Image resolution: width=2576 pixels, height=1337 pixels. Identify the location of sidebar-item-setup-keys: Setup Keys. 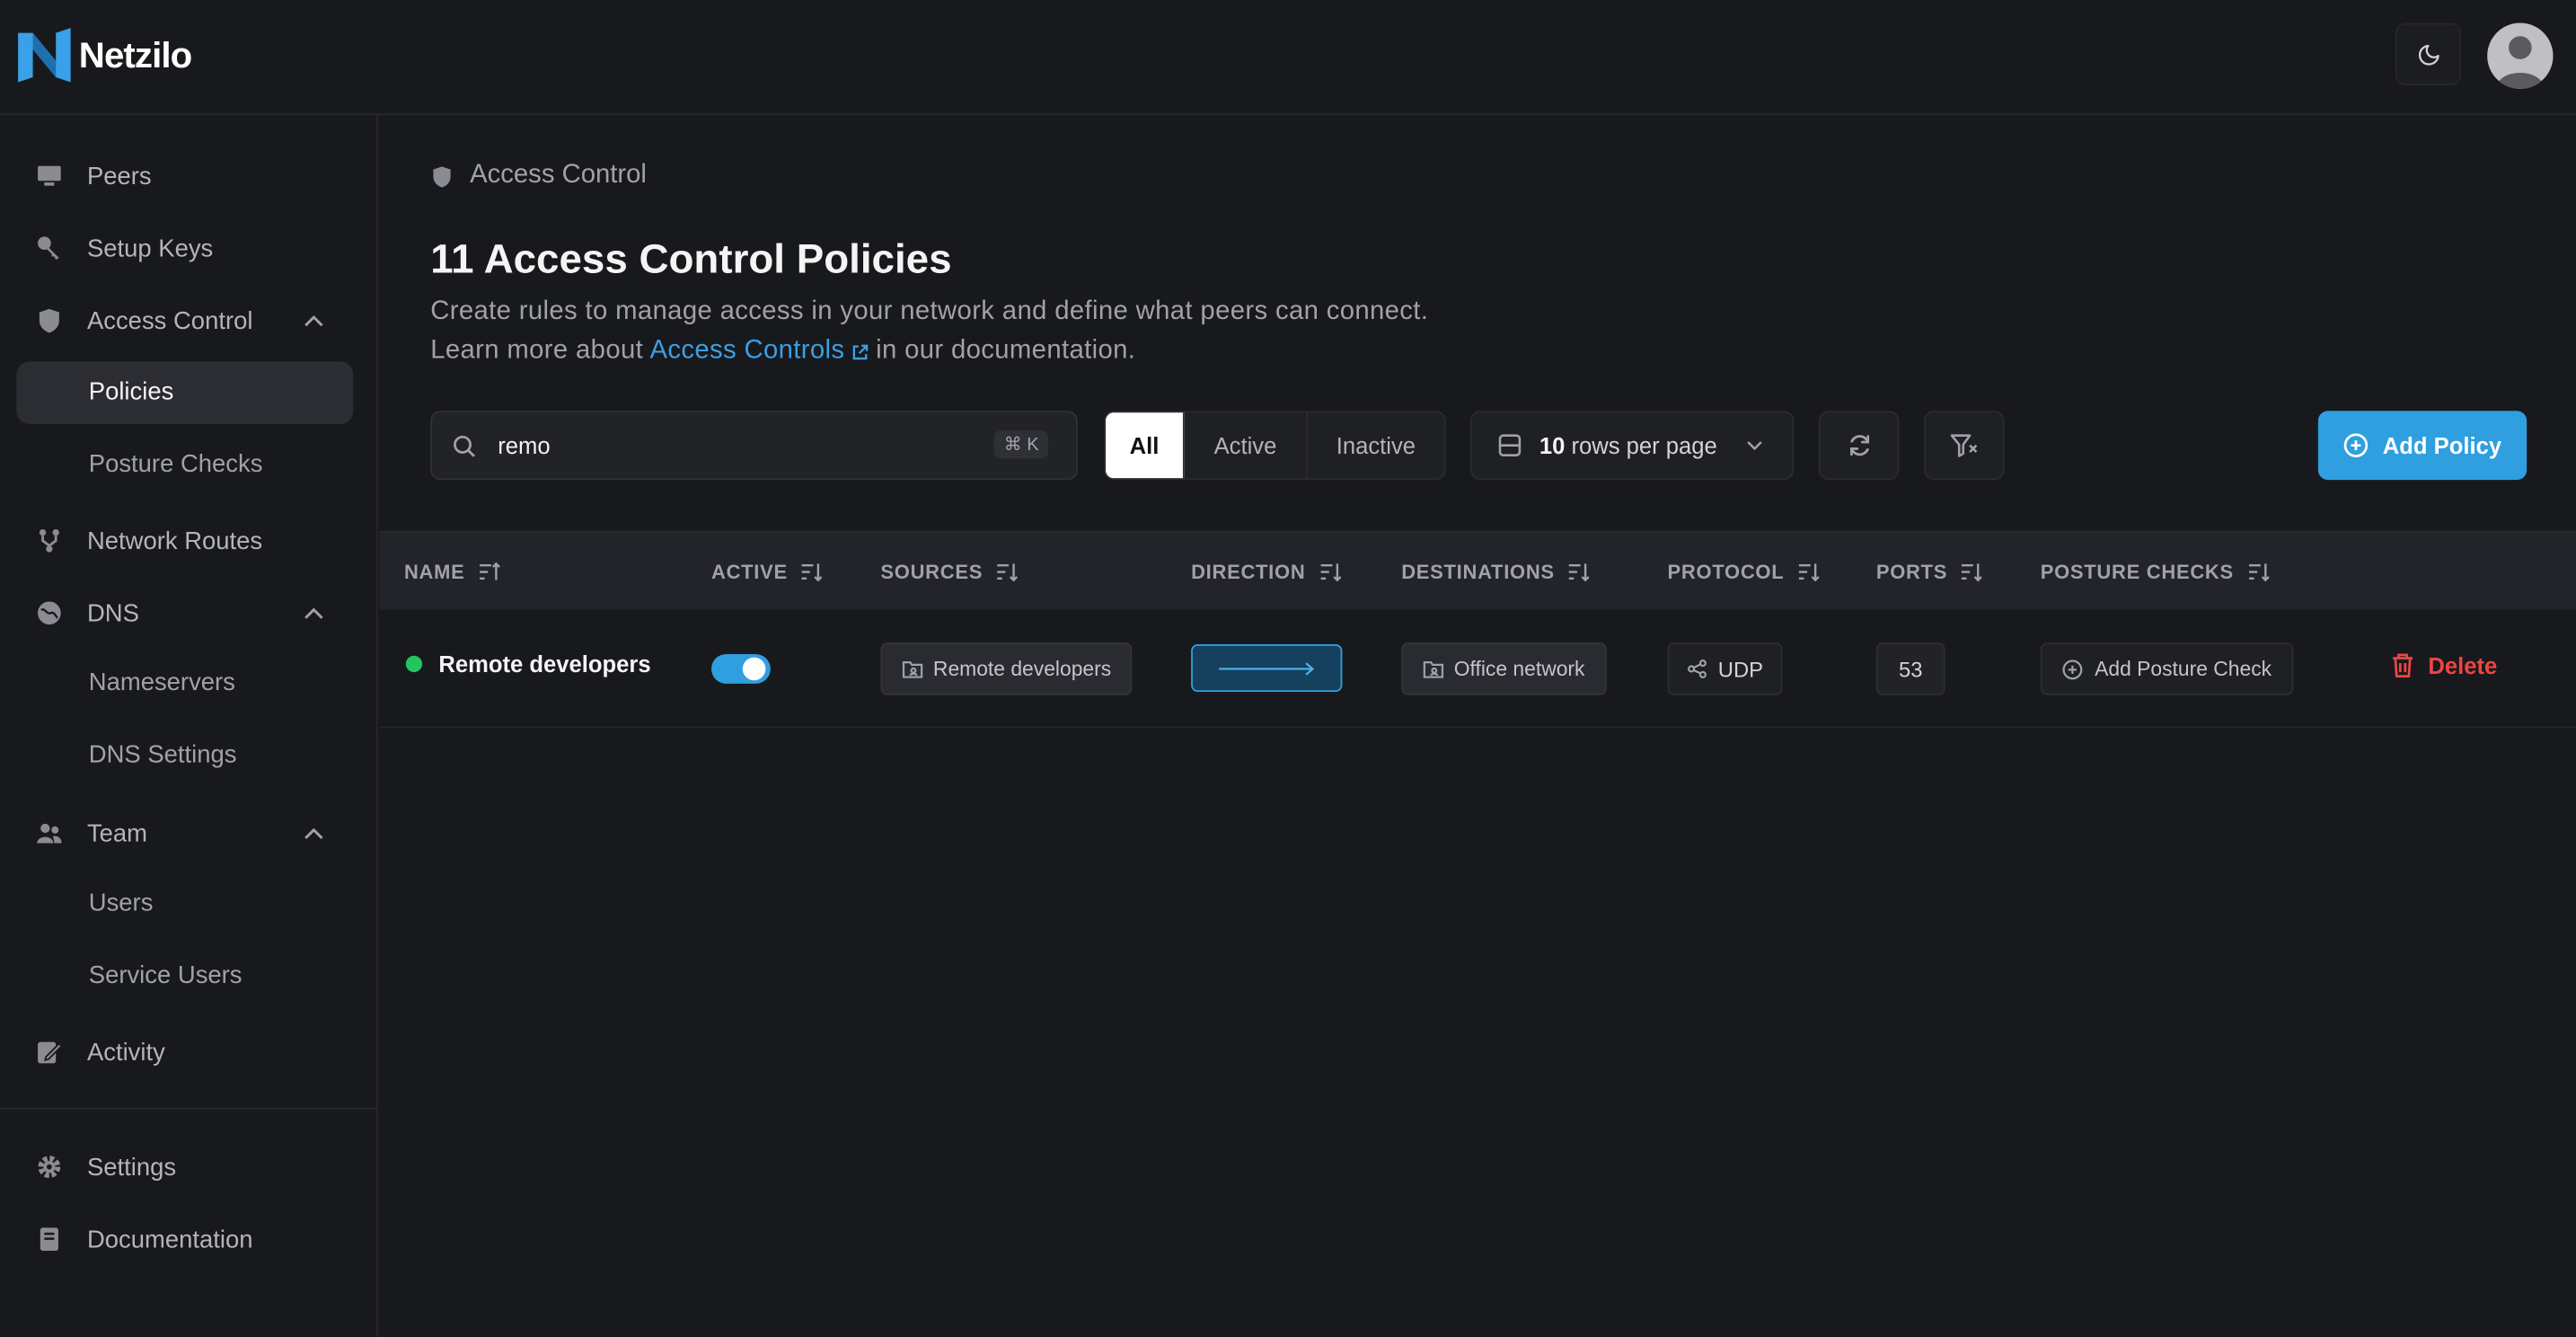
(184, 248).